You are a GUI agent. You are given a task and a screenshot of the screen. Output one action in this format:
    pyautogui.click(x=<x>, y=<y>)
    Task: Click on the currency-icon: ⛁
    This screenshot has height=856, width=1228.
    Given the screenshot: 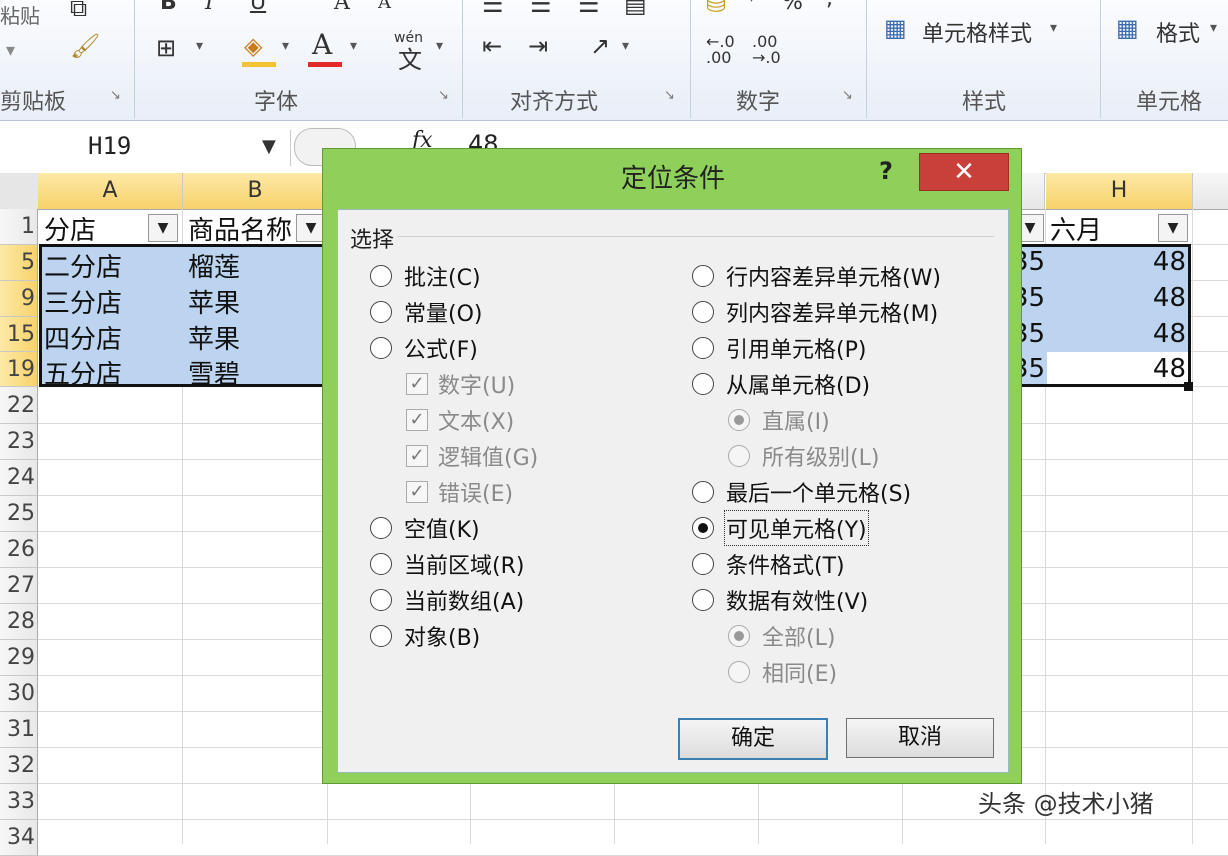 What is the action you would take?
    pyautogui.click(x=716, y=9)
    